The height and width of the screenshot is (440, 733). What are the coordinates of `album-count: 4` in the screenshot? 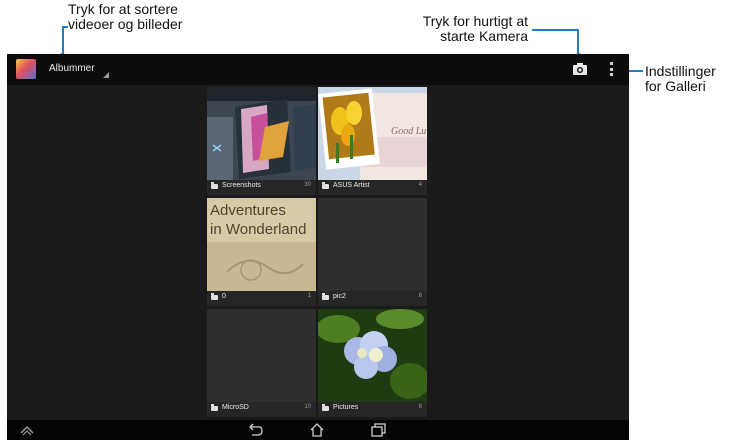 It's located at (420, 185).